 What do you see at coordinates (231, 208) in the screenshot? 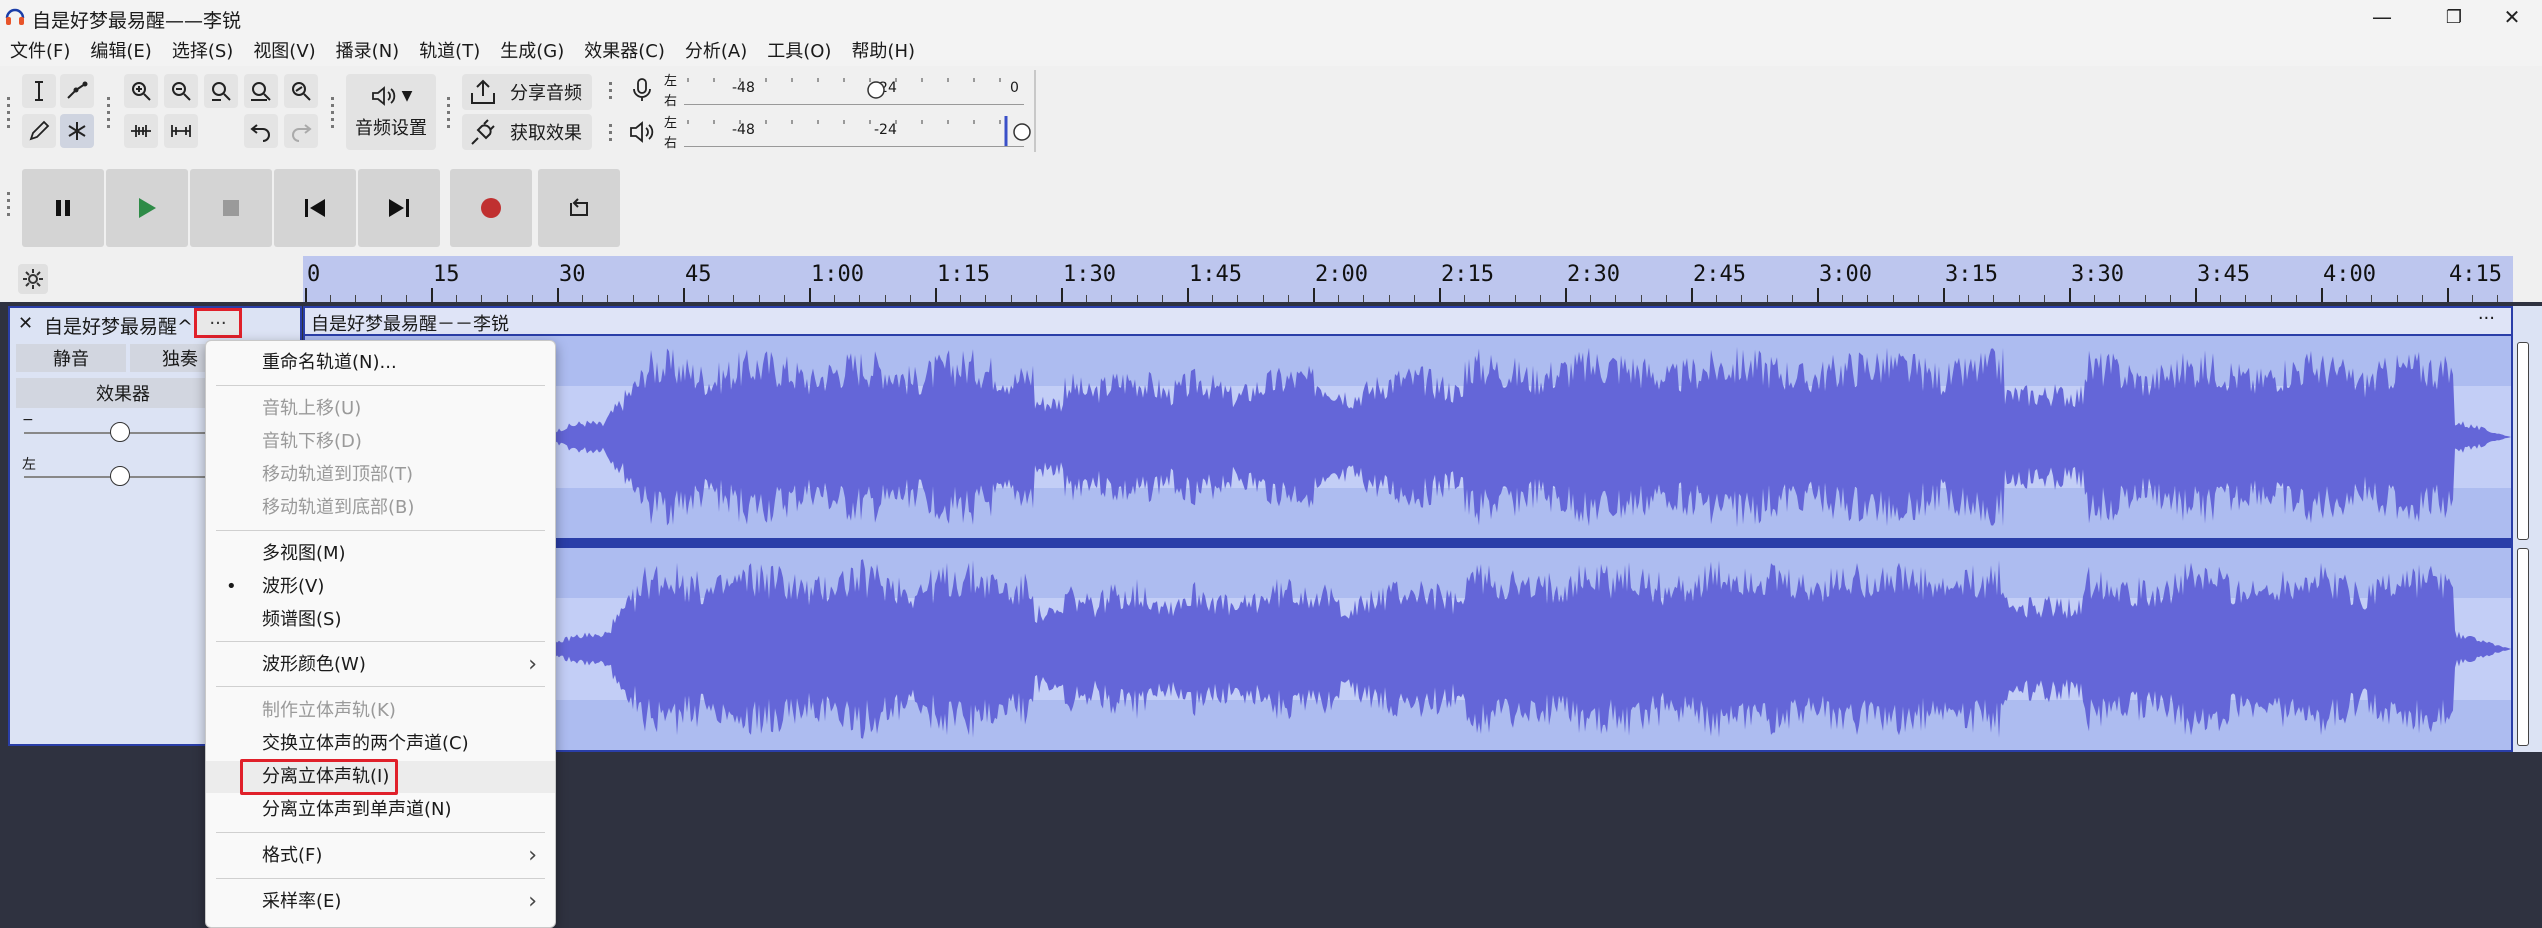
I see `stop-button` at bounding box center [231, 208].